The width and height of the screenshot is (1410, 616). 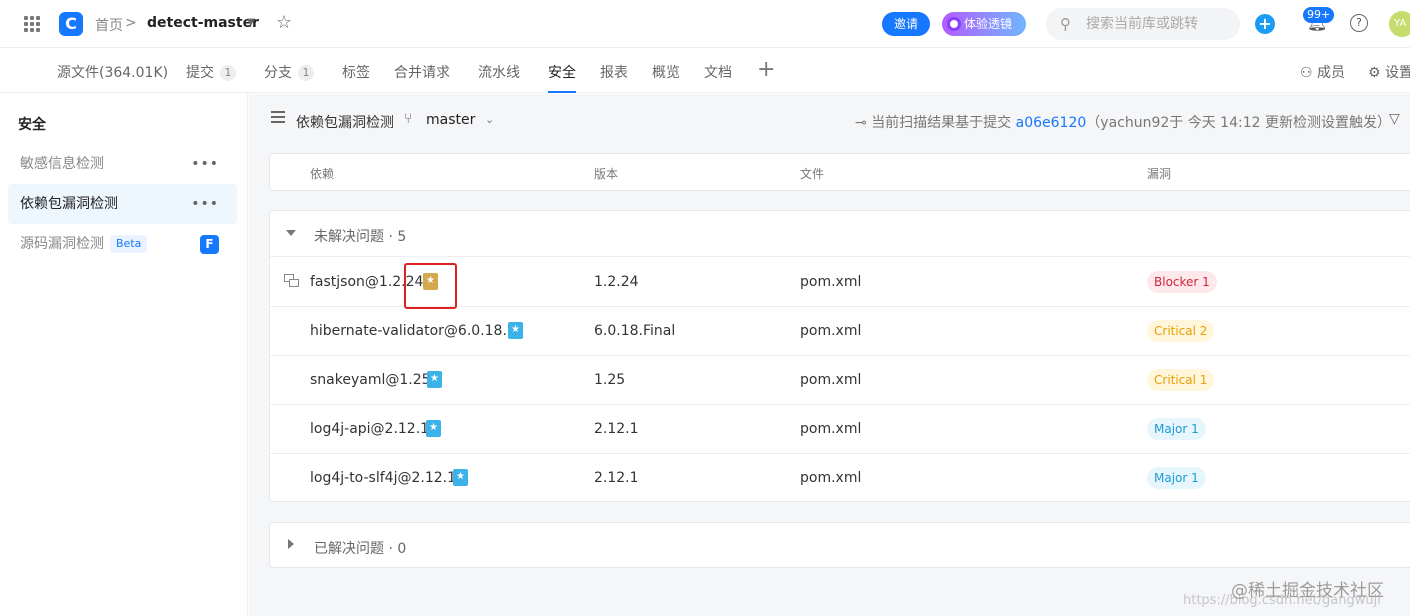 I want to click on create-plus-button: +, so click(x=1265, y=24).